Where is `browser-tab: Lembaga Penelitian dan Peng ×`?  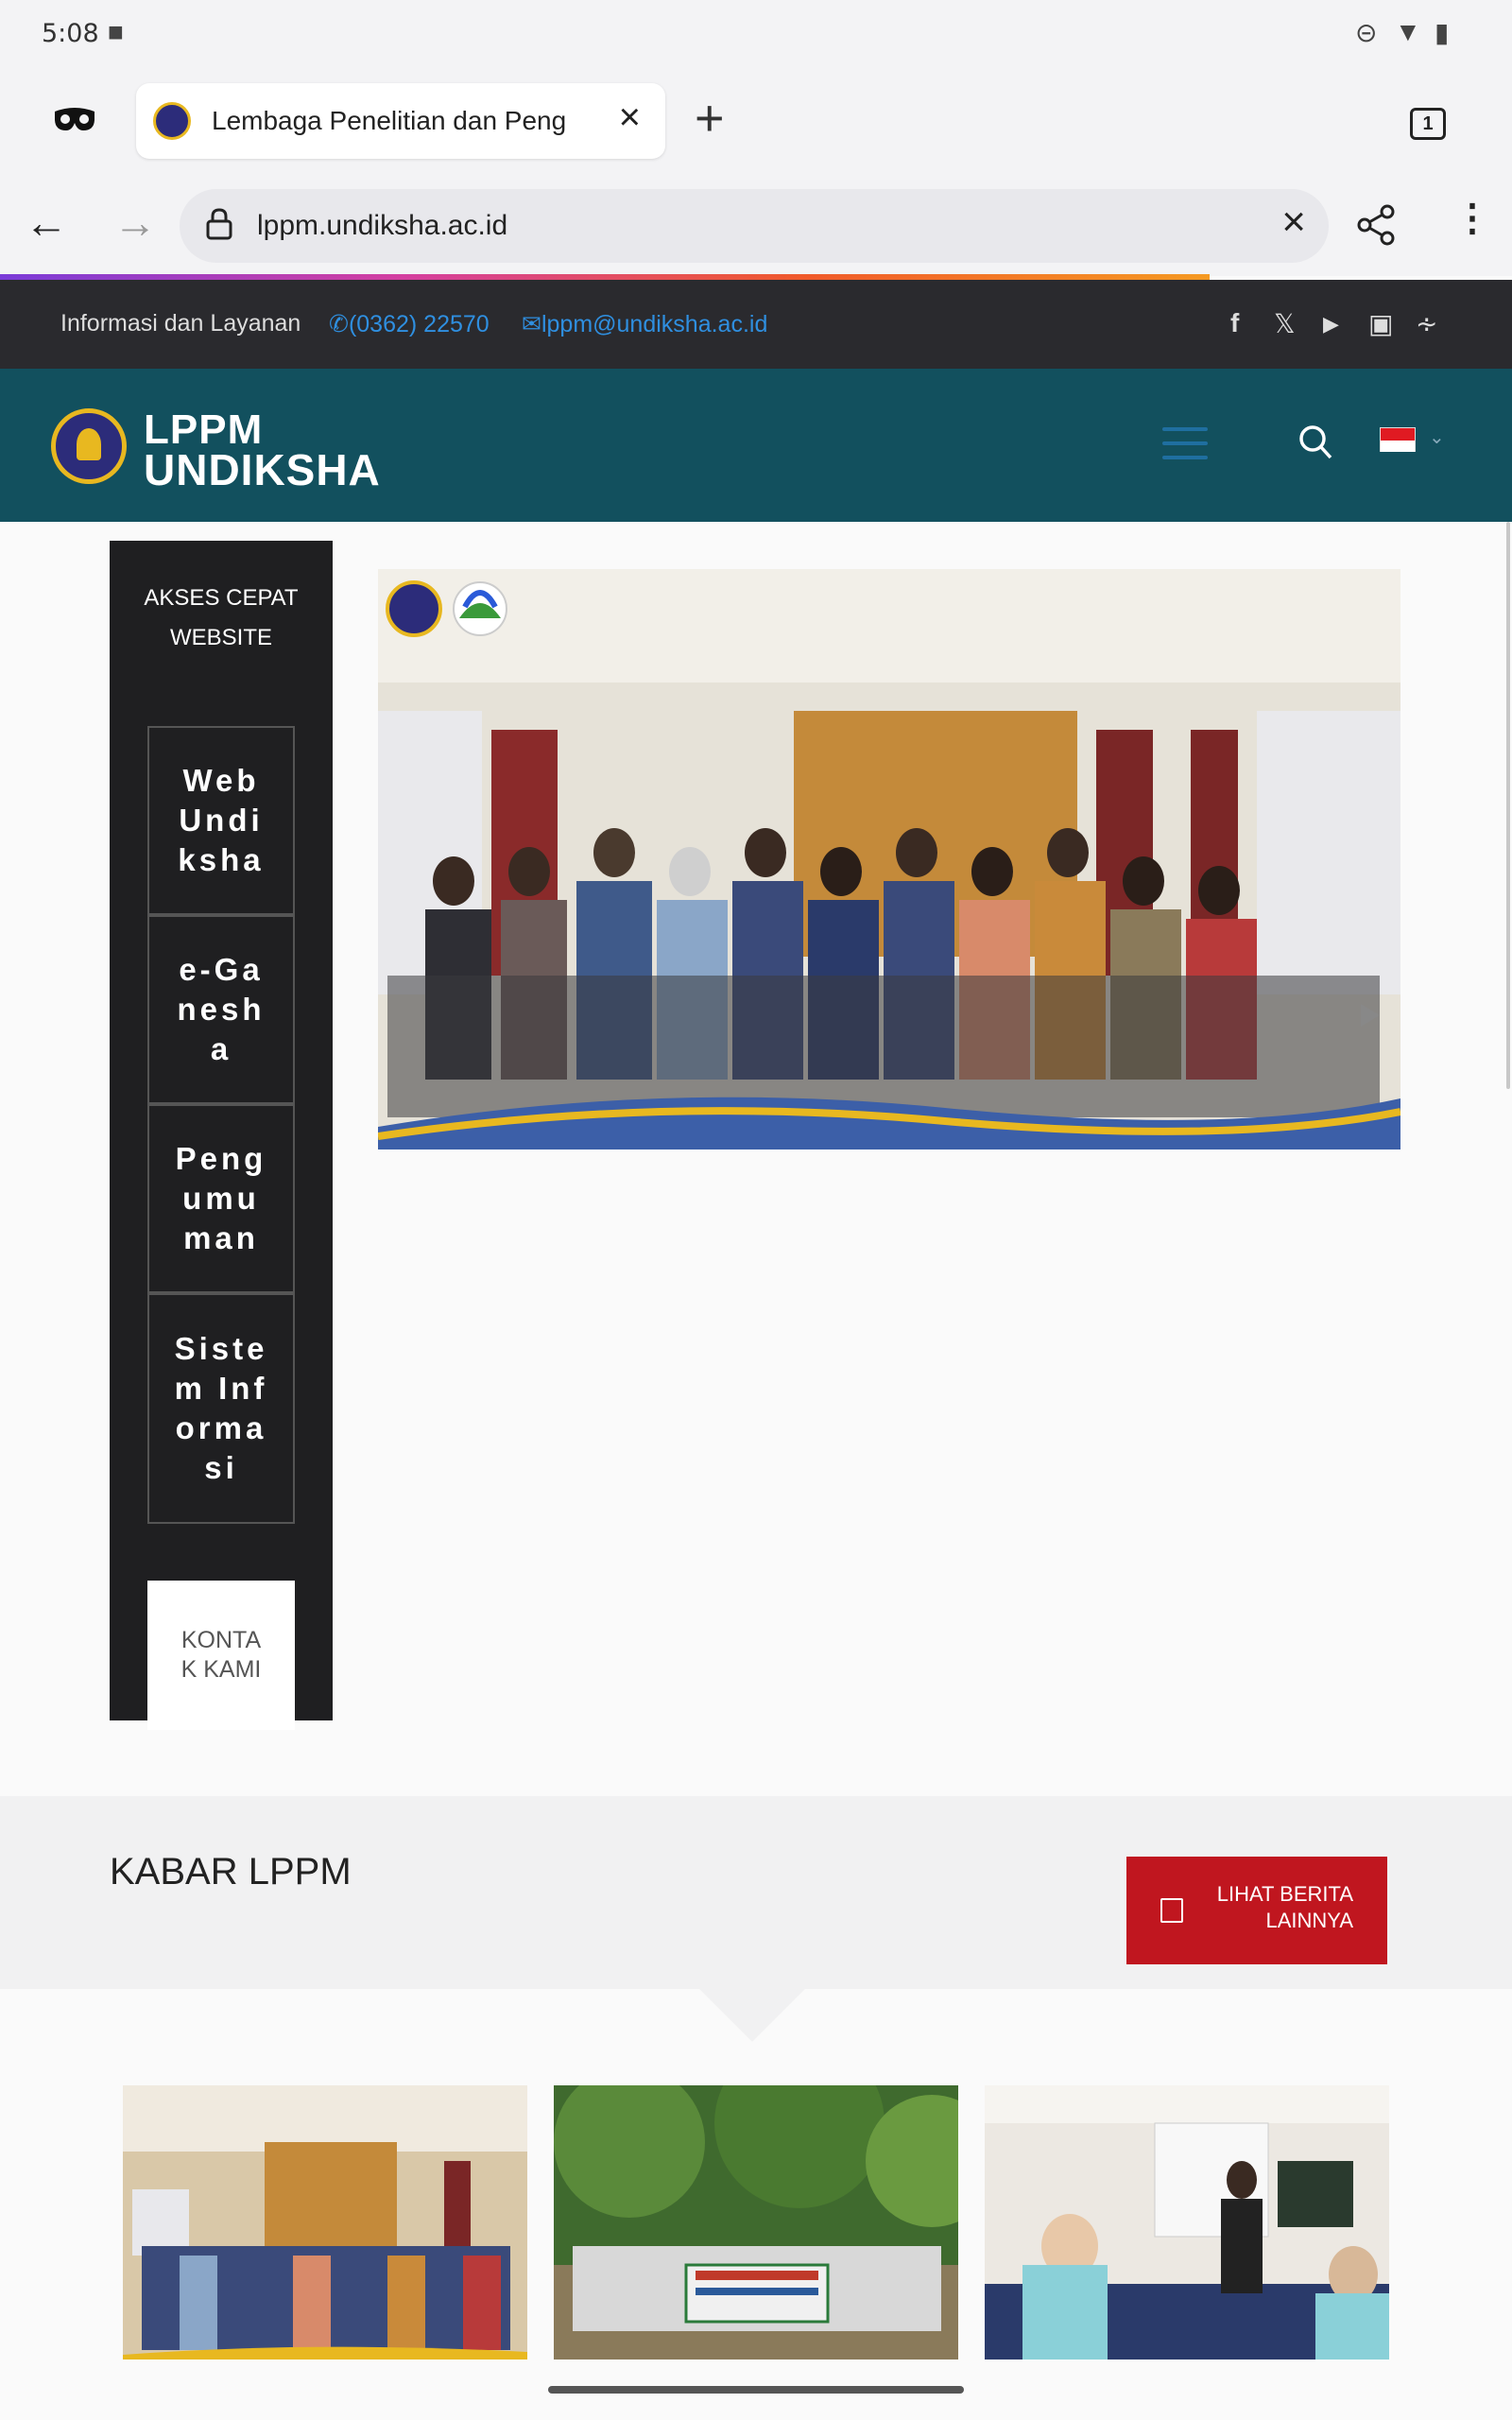
browser-tab: Lembaga Penelitian dan Peng × is located at coordinates (400, 121).